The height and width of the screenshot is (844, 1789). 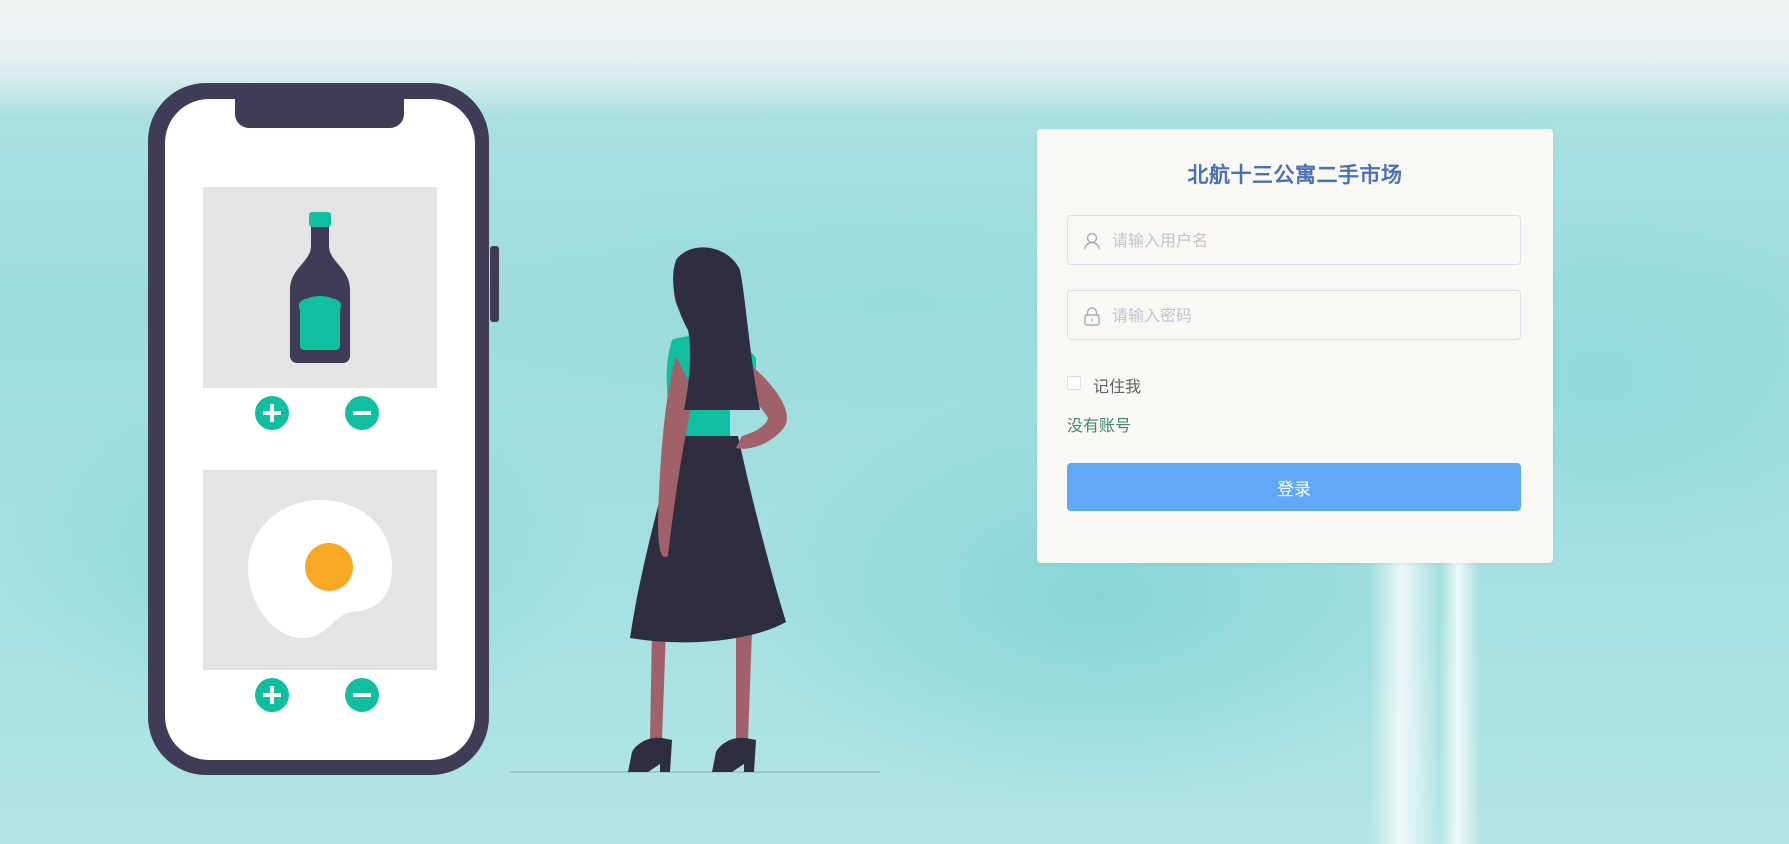 What do you see at coordinates (1312, 315) in the screenshot?
I see `password-input` at bounding box center [1312, 315].